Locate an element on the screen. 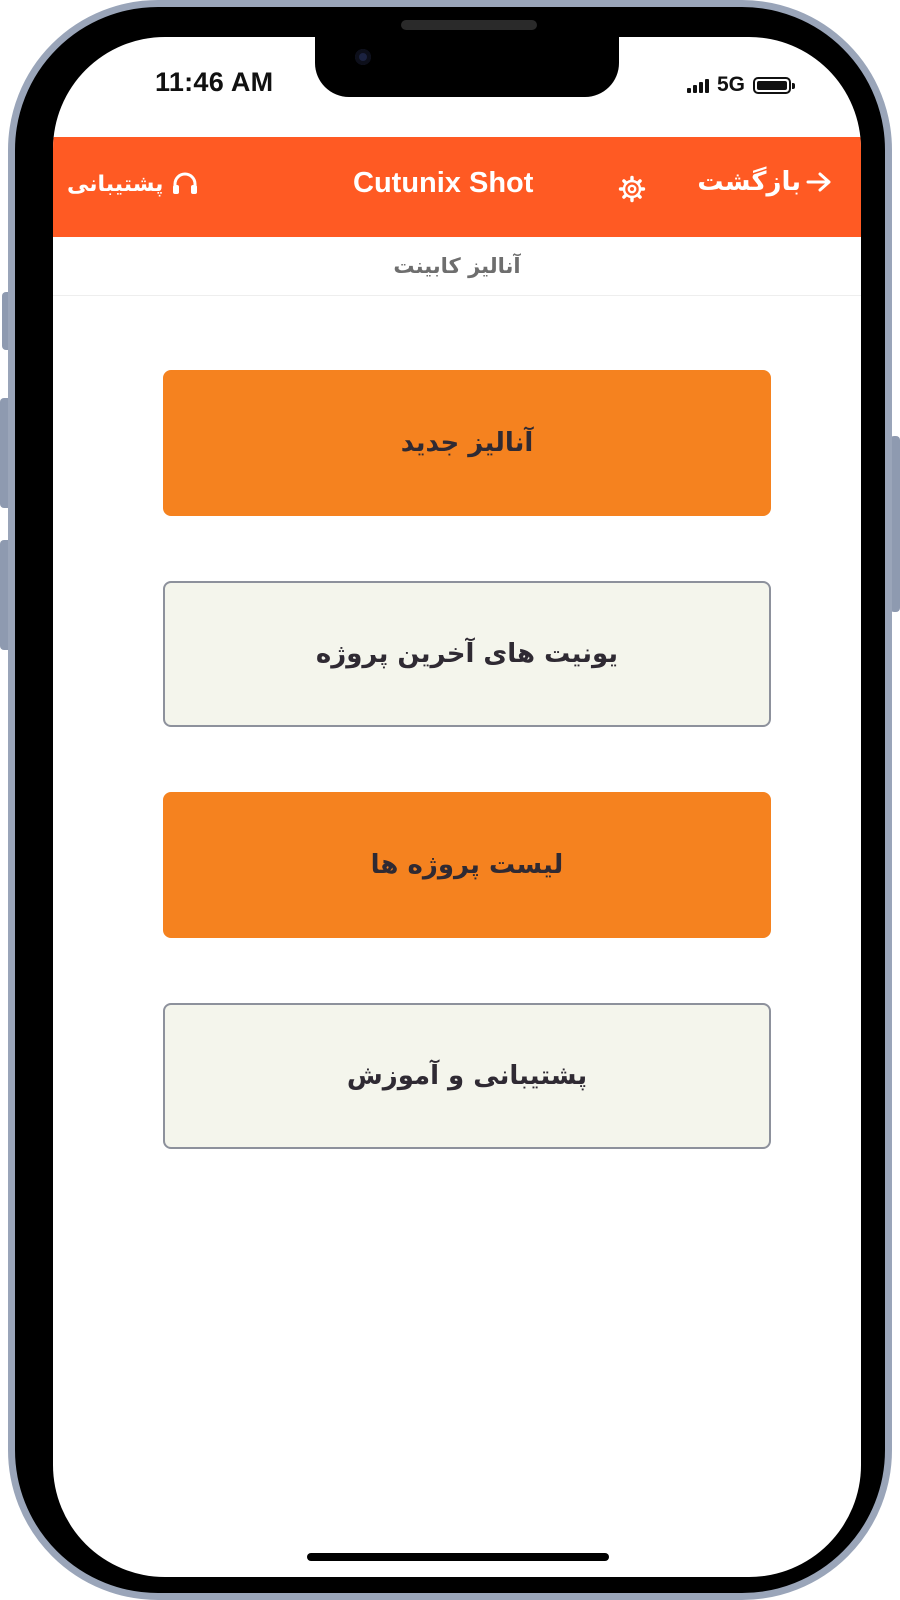 This screenshot has height=1600, width=900. support-training-button: پشتیبانی و آموزش is located at coordinates (467, 1076).